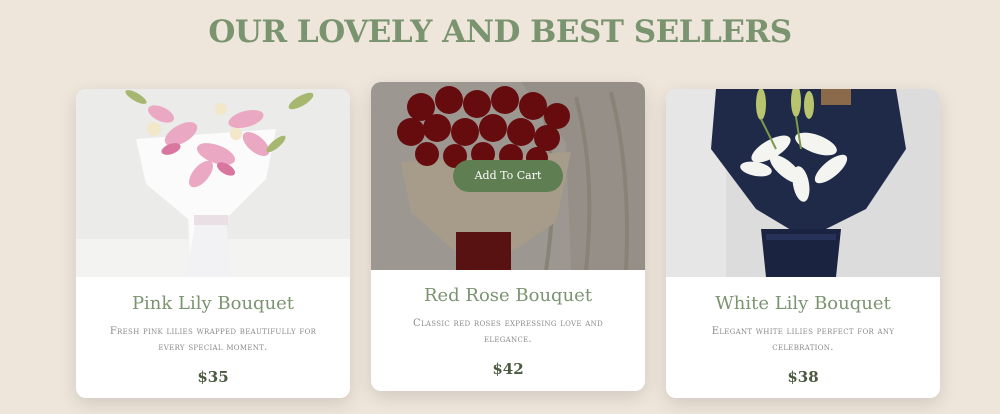  What do you see at coordinates (508, 369) in the screenshot?
I see `product-price: $42` at bounding box center [508, 369].